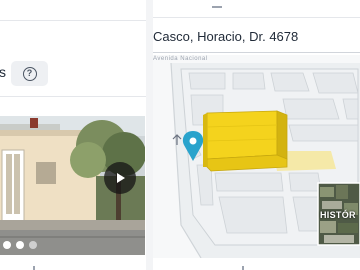  I want to click on road-label: Avenida Nacional, so click(180, 59).